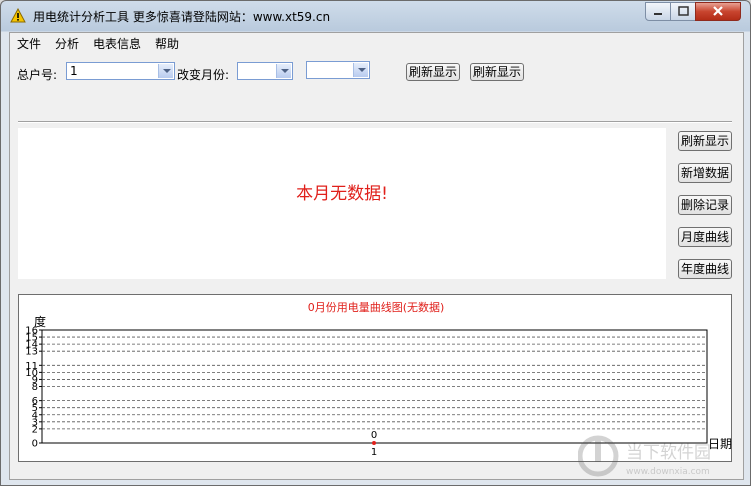  Describe the element at coordinates (705, 141) in the screenshot. I see `side-refresh-button: 刷新显示` at that location.